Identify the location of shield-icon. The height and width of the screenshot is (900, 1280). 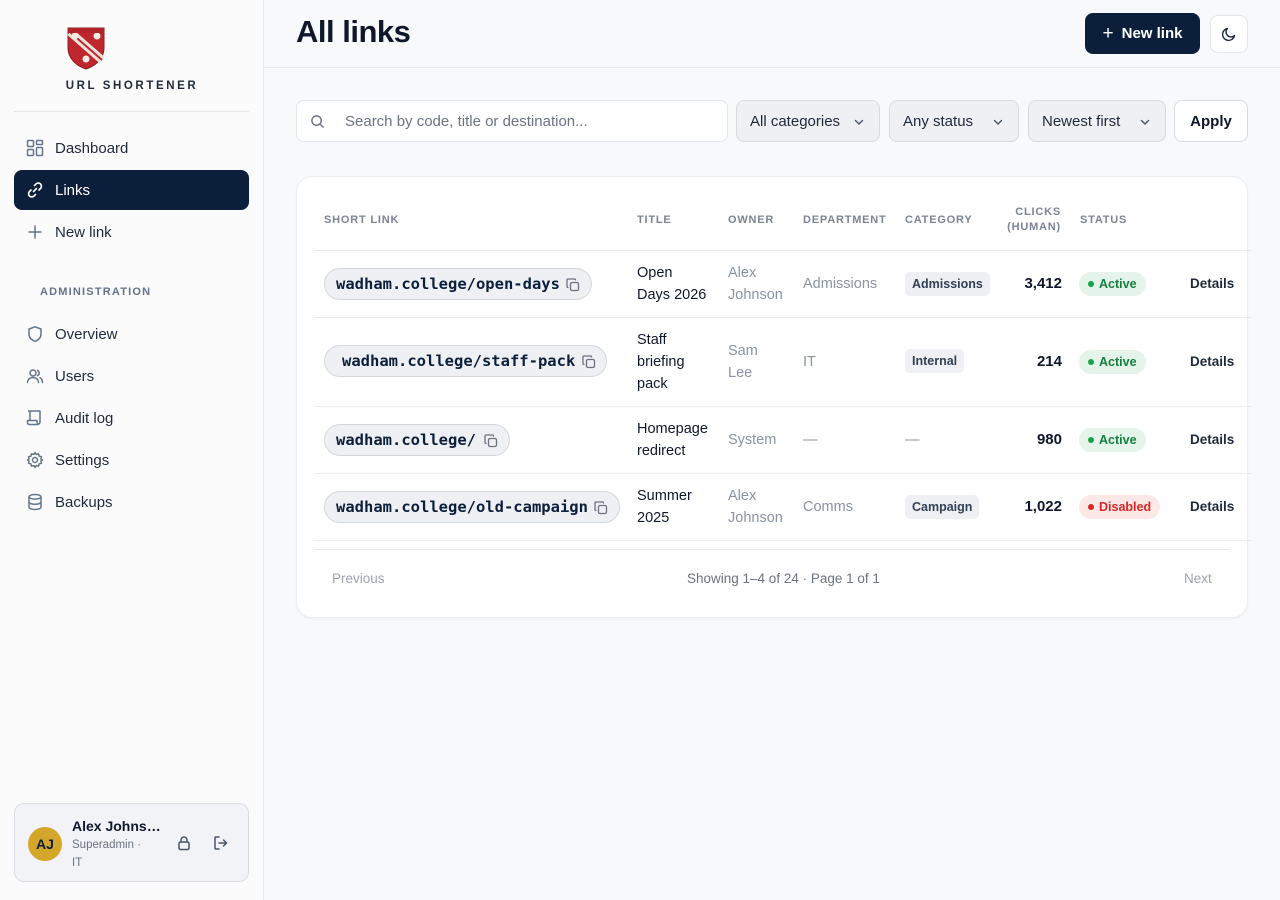
(35, 334).